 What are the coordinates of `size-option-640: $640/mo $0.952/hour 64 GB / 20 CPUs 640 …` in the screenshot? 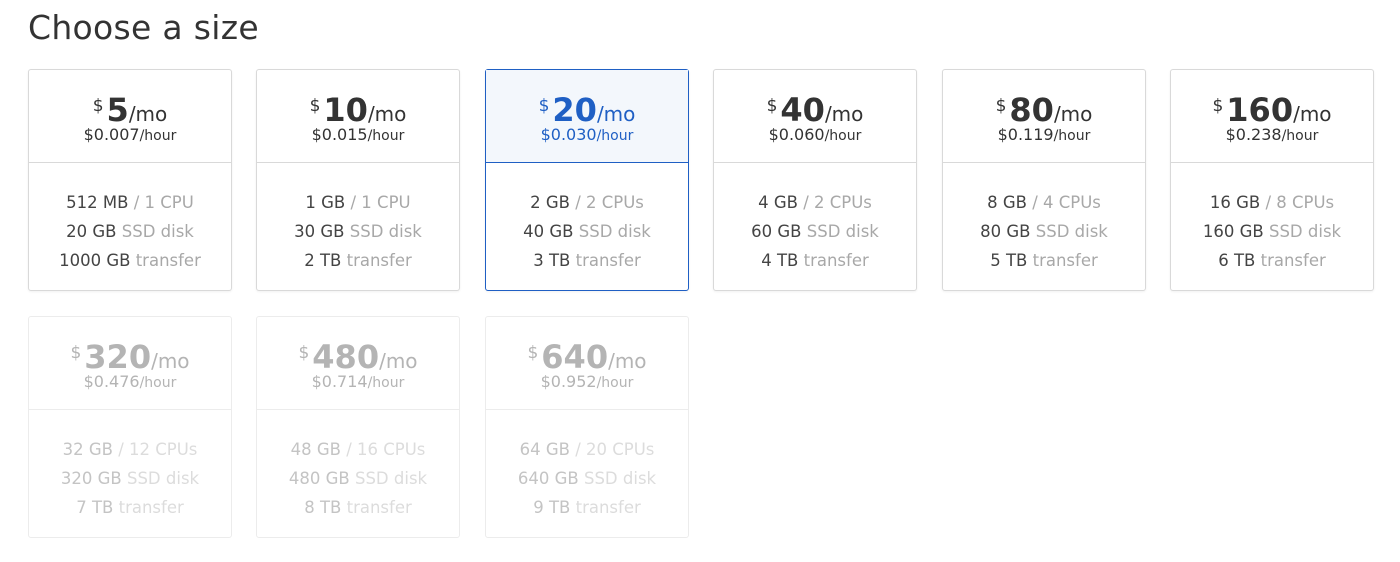 It's located at (587, 427).